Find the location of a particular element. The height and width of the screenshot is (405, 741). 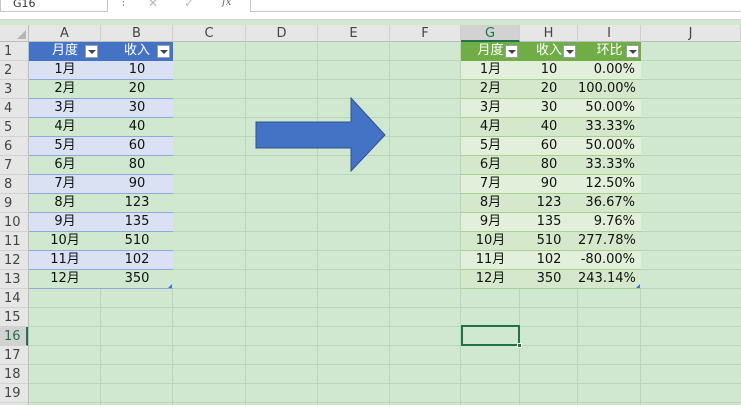

right-arrow-shape is located at coordinates (321, 135).